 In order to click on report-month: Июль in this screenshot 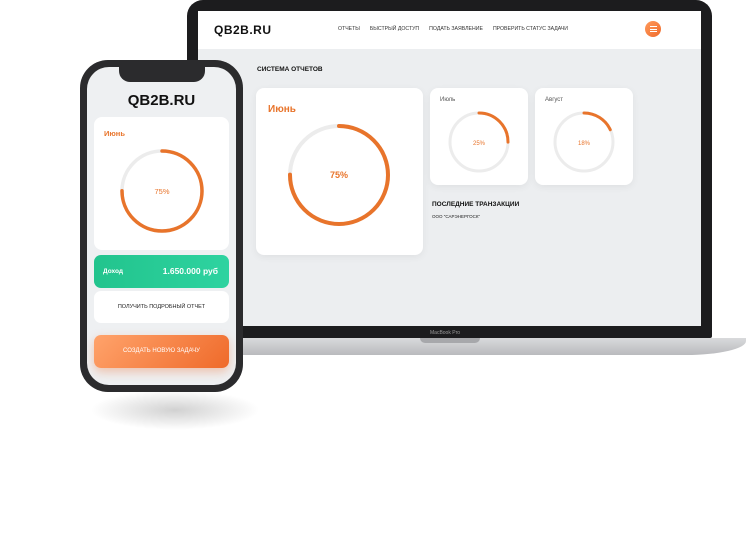, I will do `click(448, 100)`.